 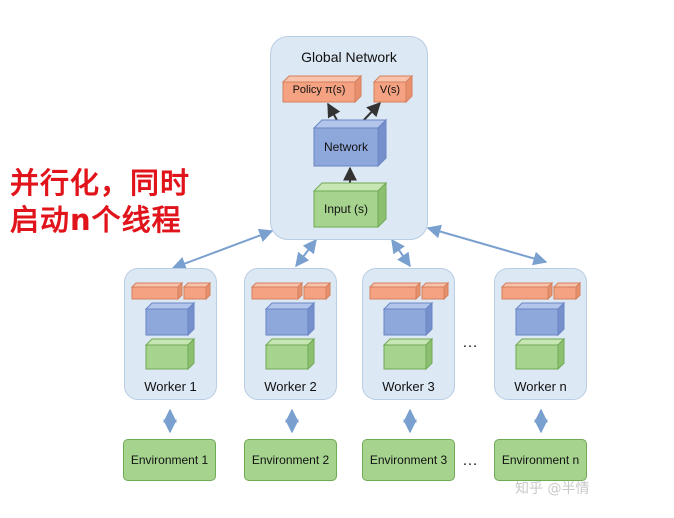 What do you see at coordinates (540, 386) in the screenshot?
I see `worker-label: Worker n` at bounding box center [540, 386].